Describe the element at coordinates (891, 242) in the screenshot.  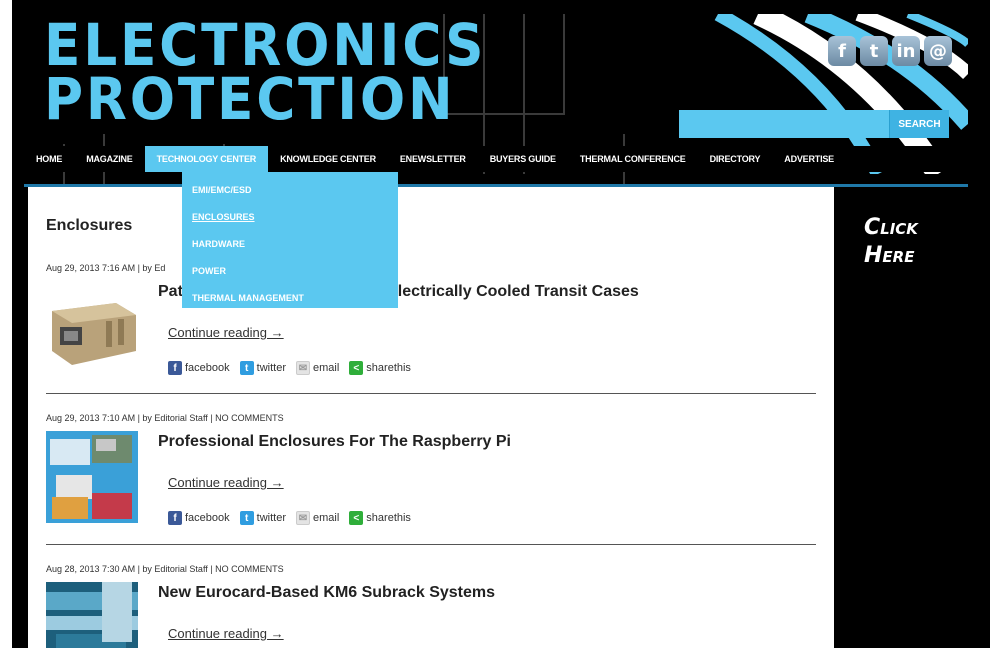
I see `click-here-banner: Click Here` at that location.